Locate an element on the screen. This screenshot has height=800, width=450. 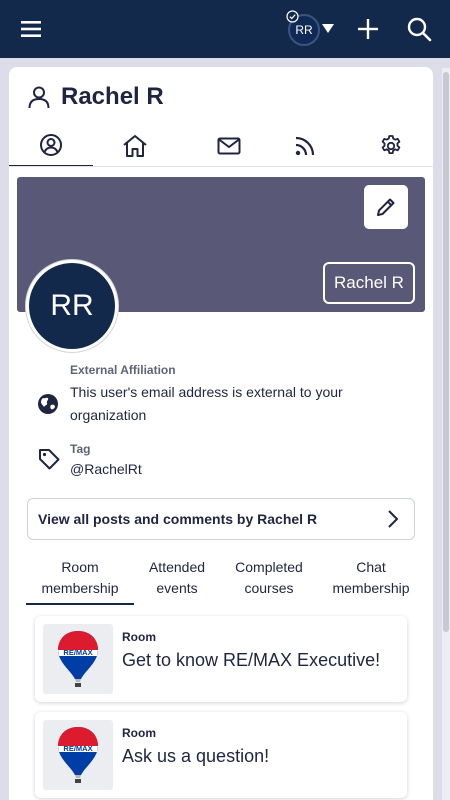
affiliation-label: External Affiliation is located at coordinates (123, 370).